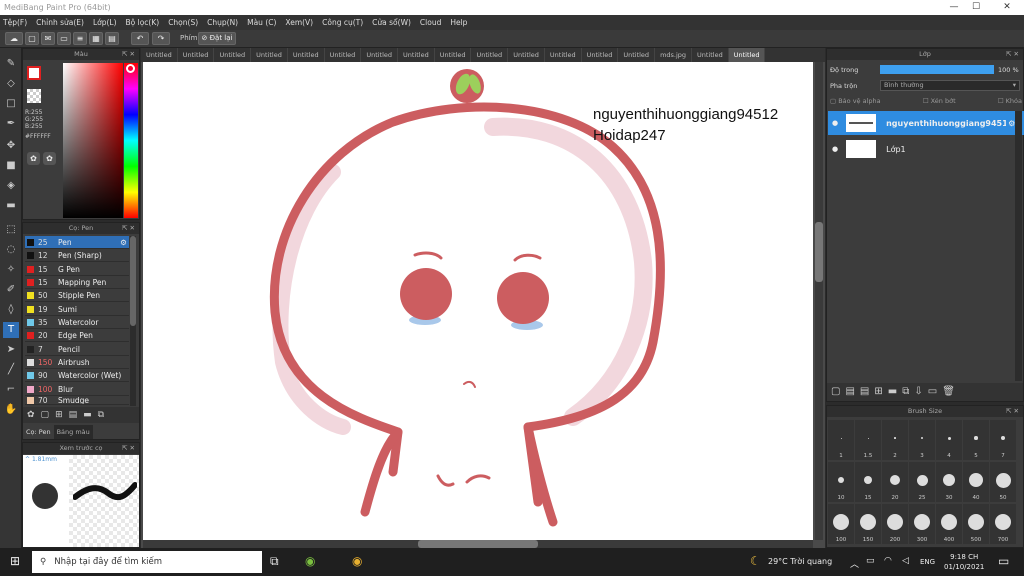 The image size is (1024, 576). Describe the element at coordinates (458, 22) in the screenshot. I see `menu-help: Help` at that location.